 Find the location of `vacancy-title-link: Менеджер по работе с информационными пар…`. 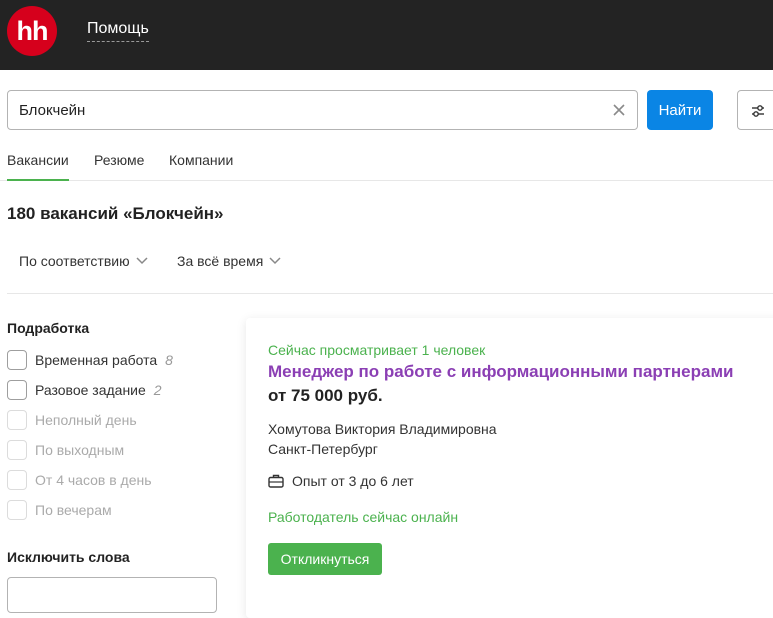

vacancy-title-link: Менеджер по работе с информационными пар… is located at coordinates (500, 372).